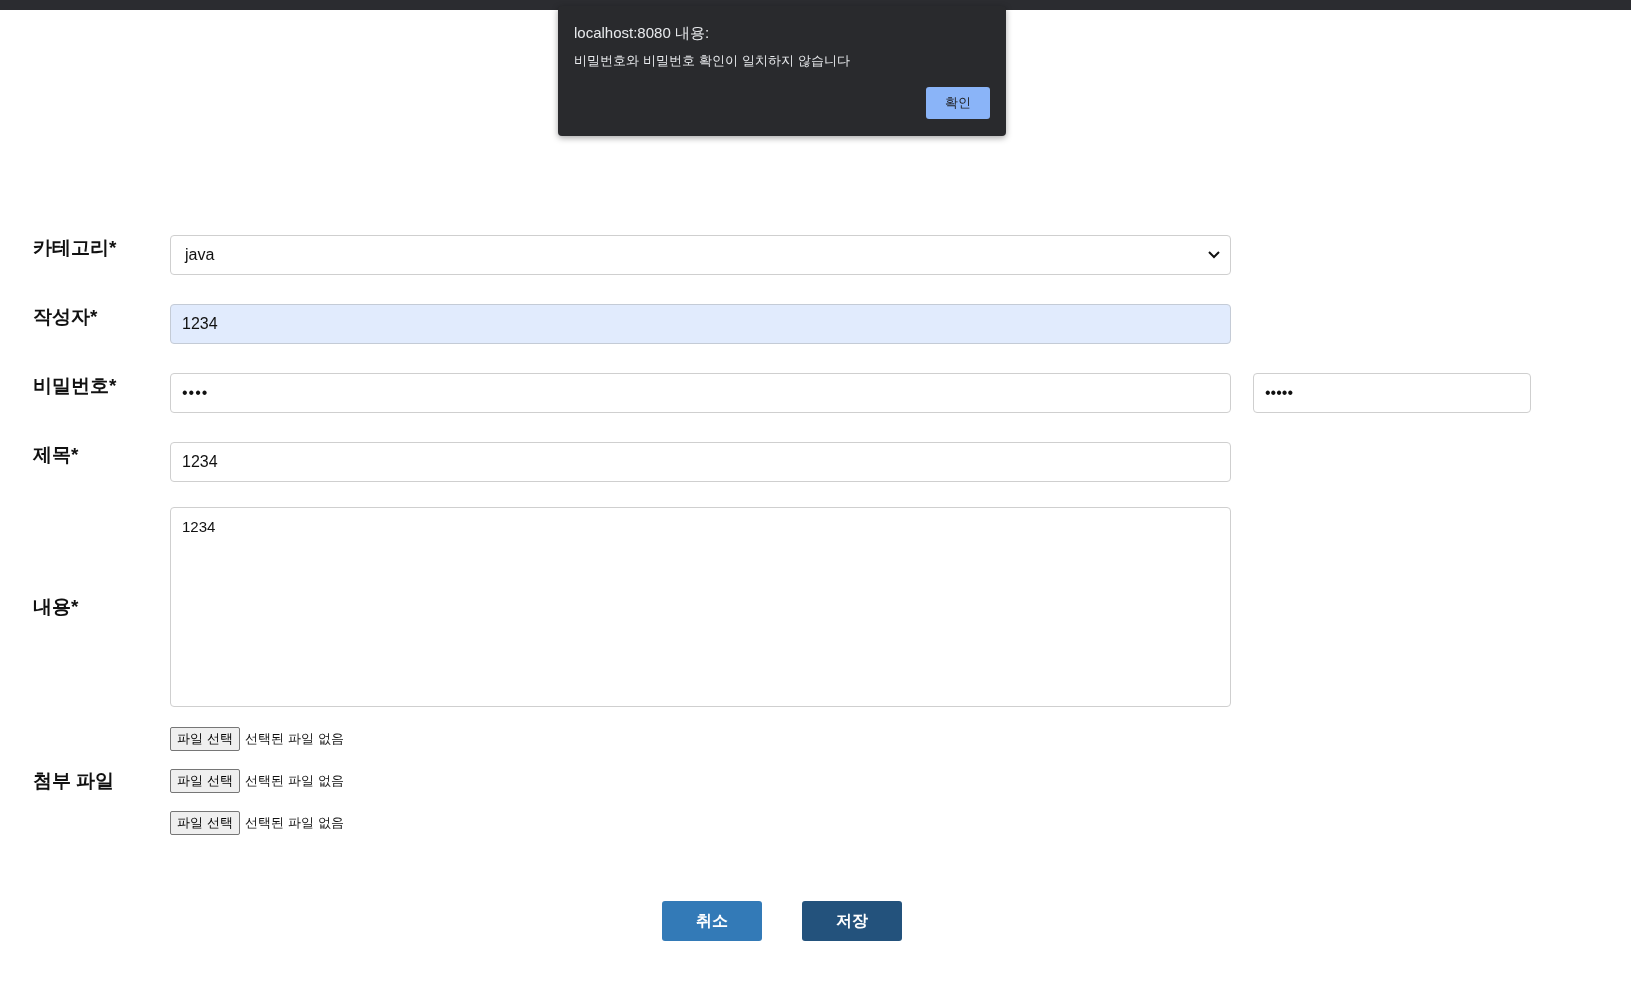  Describe the element at coordinates (66, 317) in the screenshot. I see `field-label: 작성자*` at that location.